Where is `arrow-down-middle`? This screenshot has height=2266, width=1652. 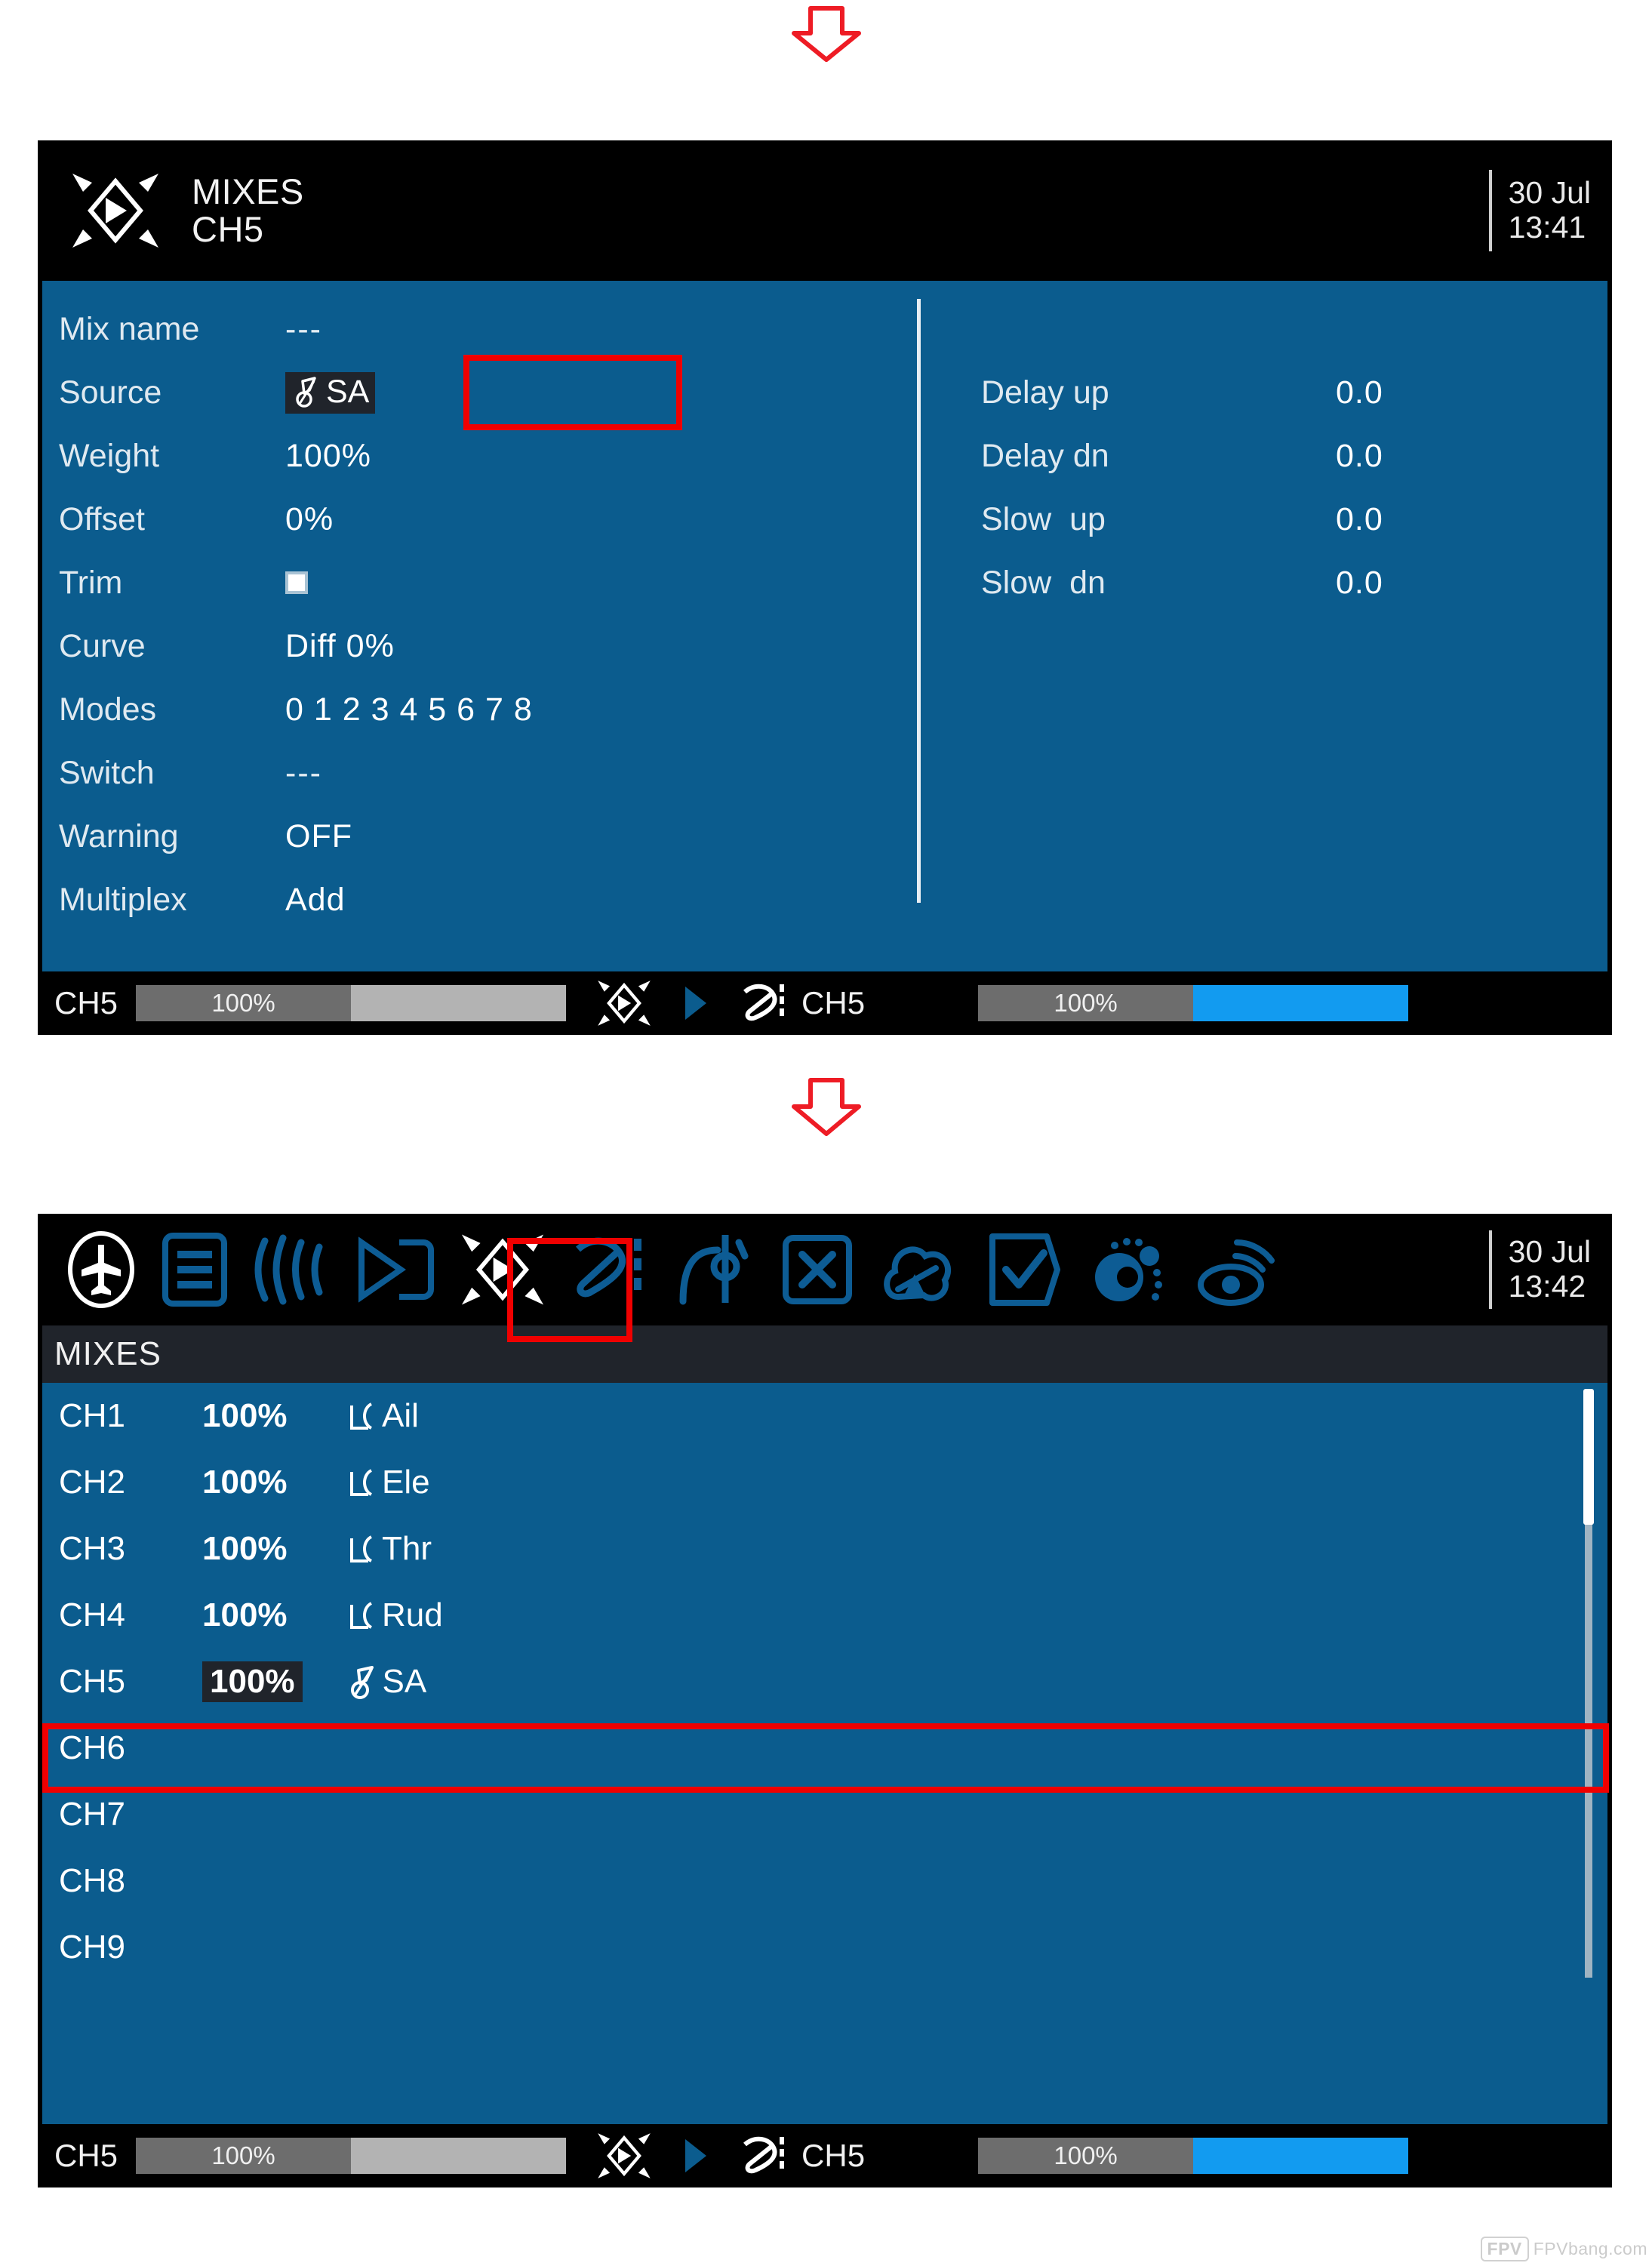
arrow-down-middle is located at coordinates (826, 1107).